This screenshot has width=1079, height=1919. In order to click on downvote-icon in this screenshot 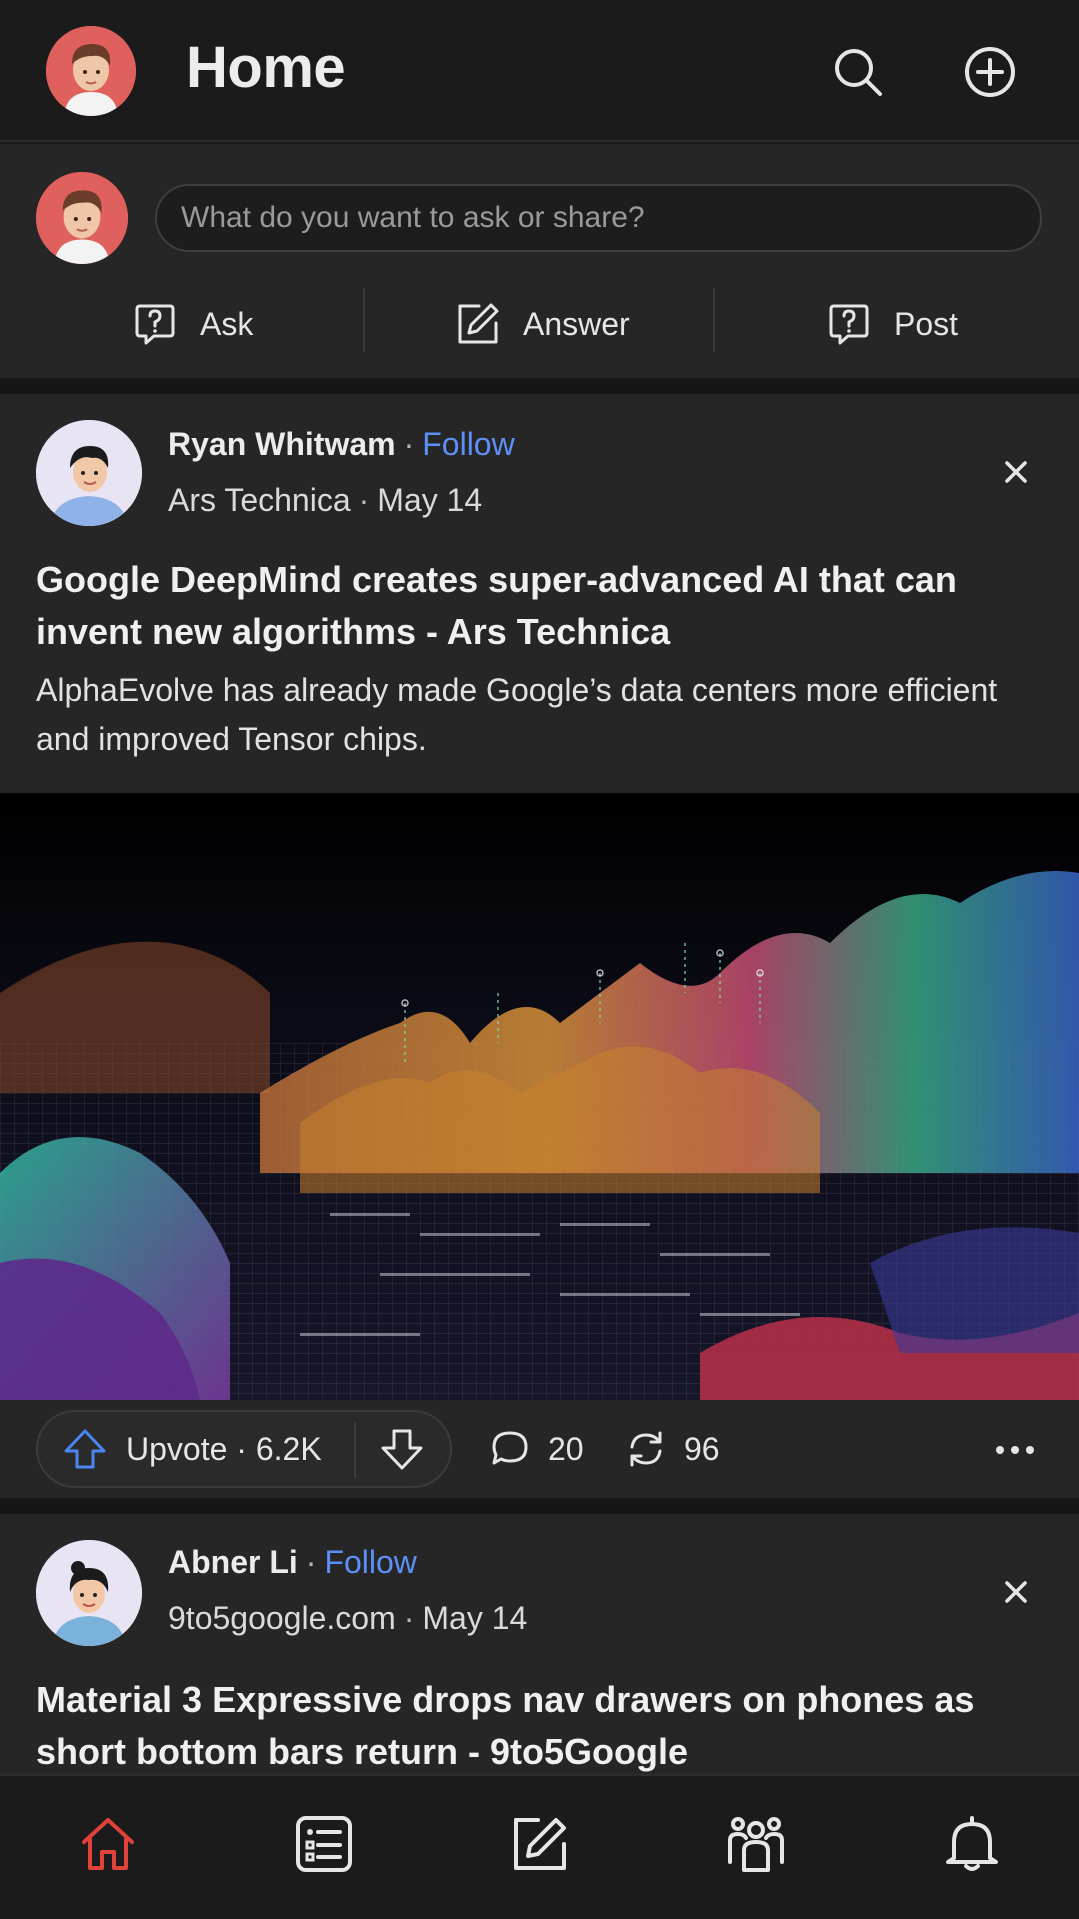, I will do `click(402, 1449)`.